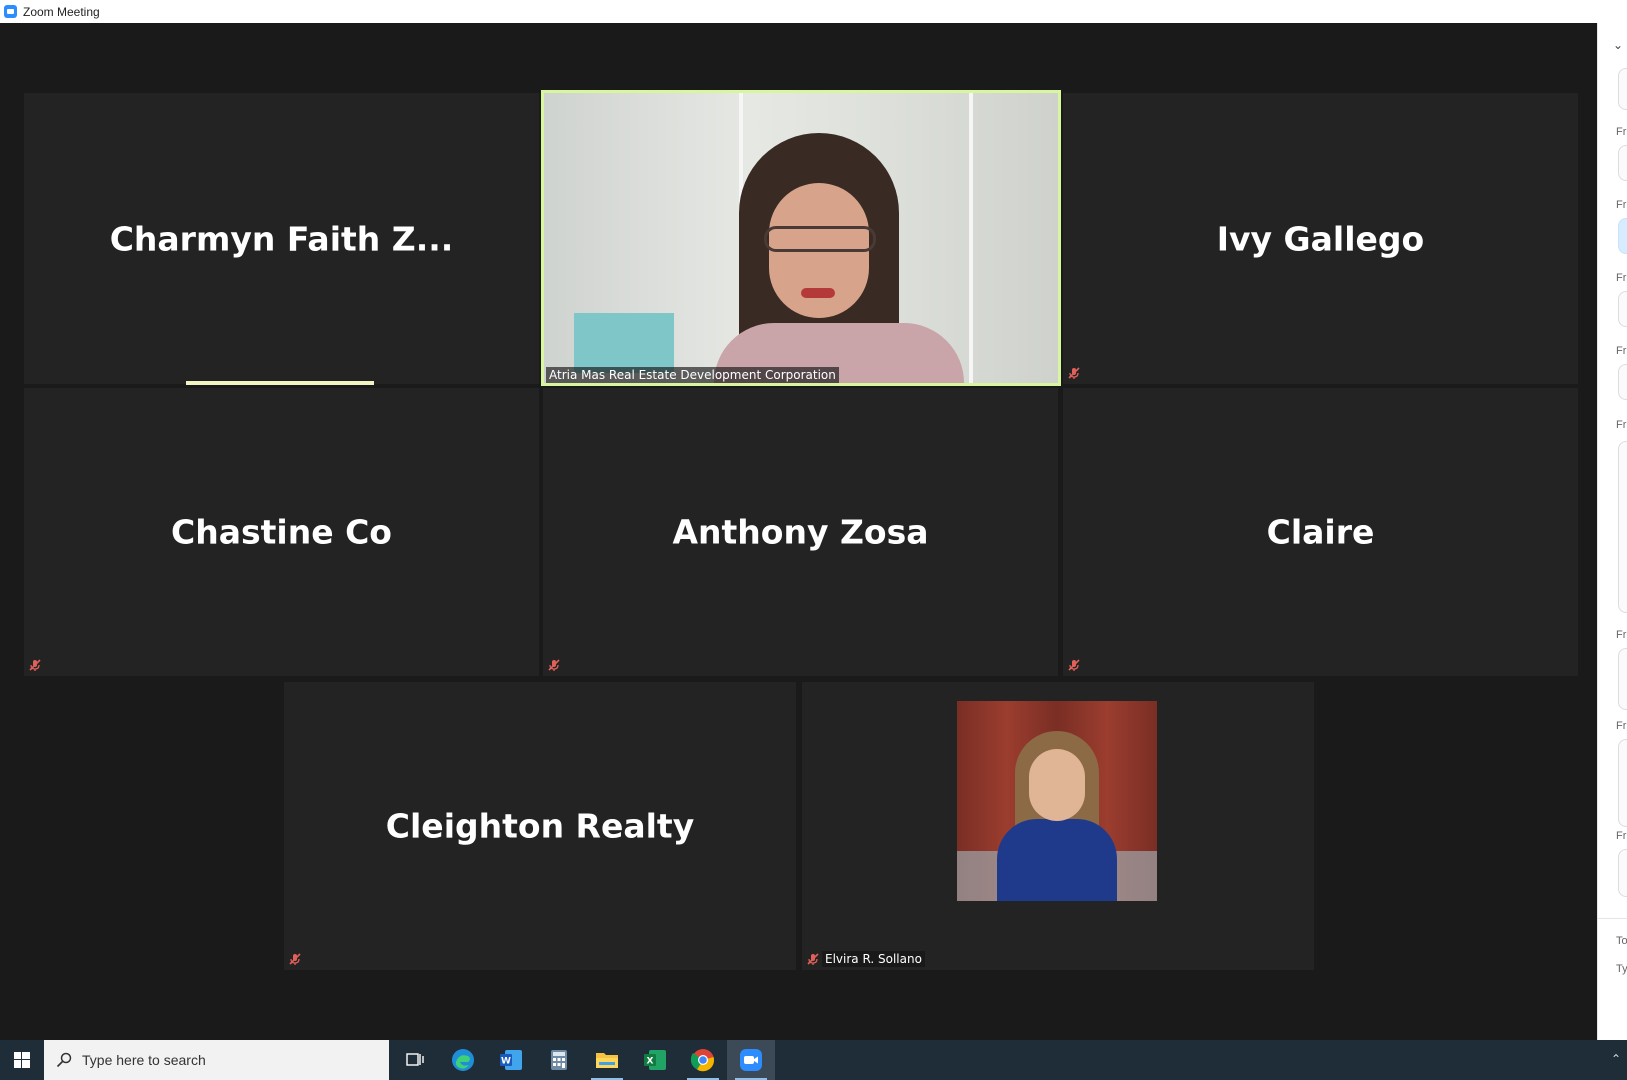  Describe the element at coordinates (1057, 785) in the screenshot. I see `photo-face` at that location.